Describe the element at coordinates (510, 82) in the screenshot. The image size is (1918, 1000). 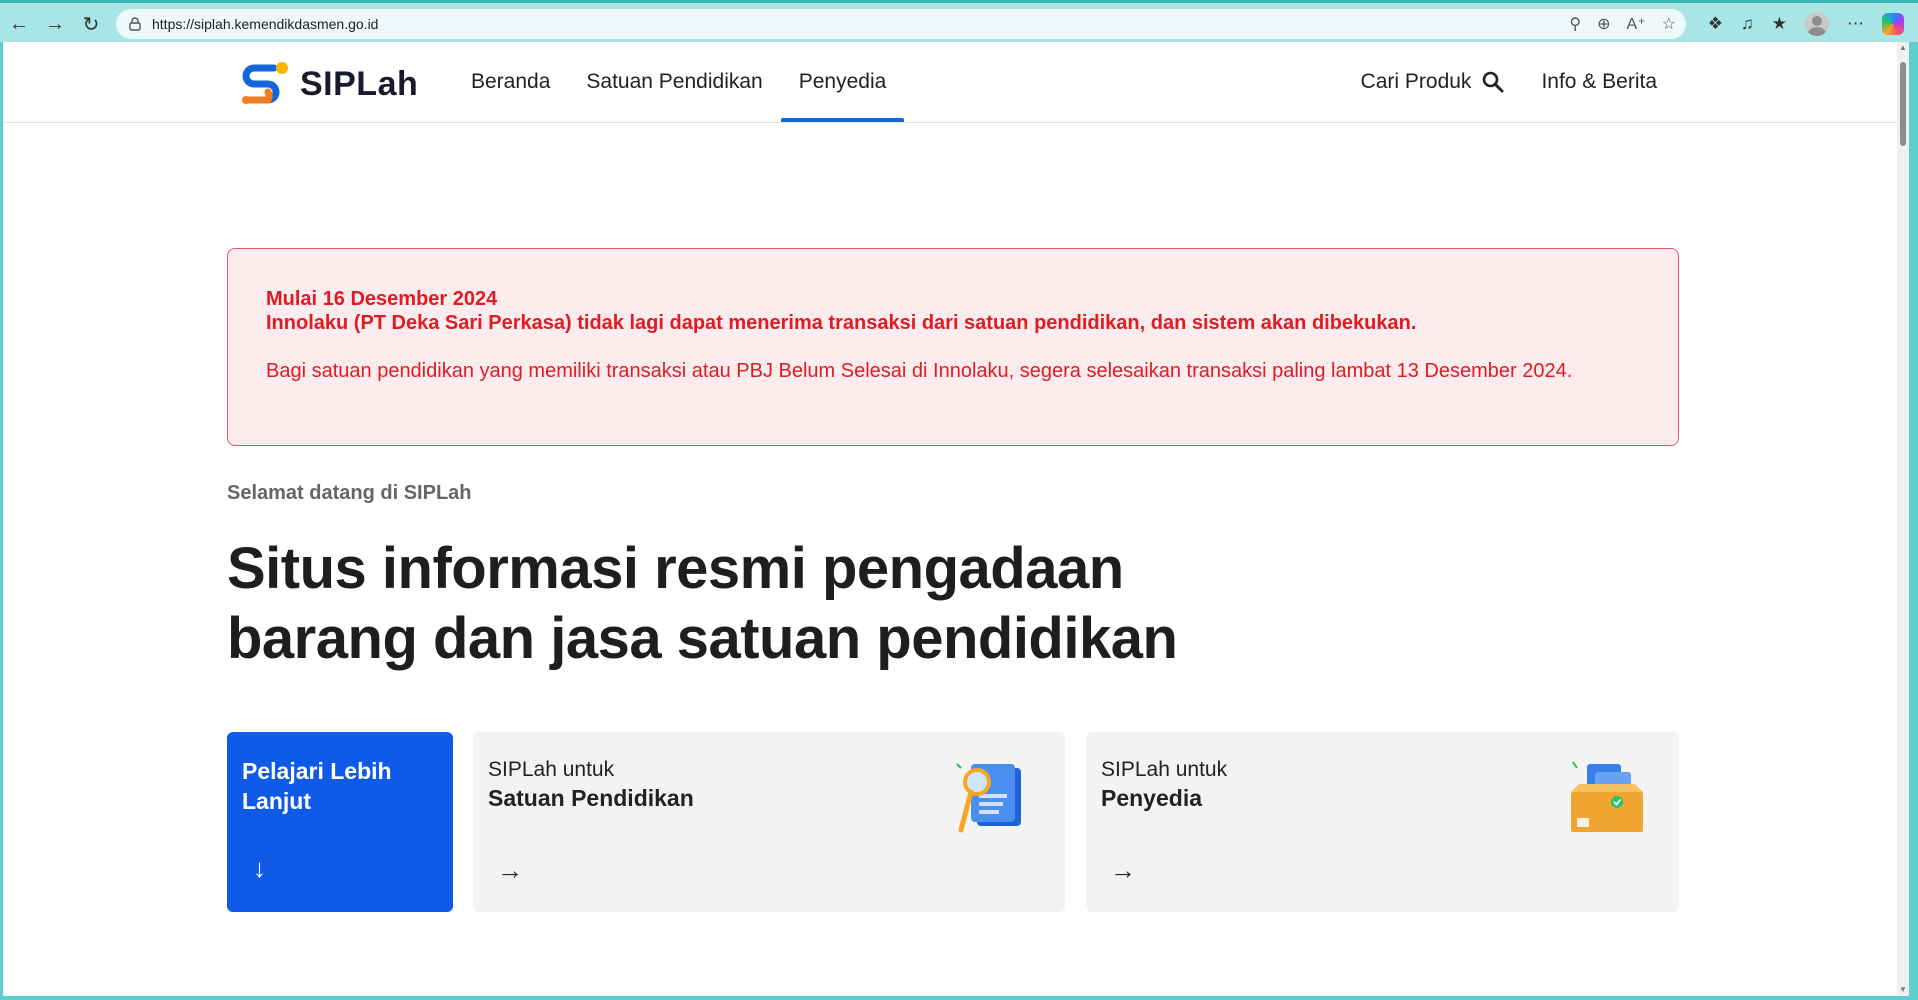
I see `nav-beranda: Beranda` at that location.